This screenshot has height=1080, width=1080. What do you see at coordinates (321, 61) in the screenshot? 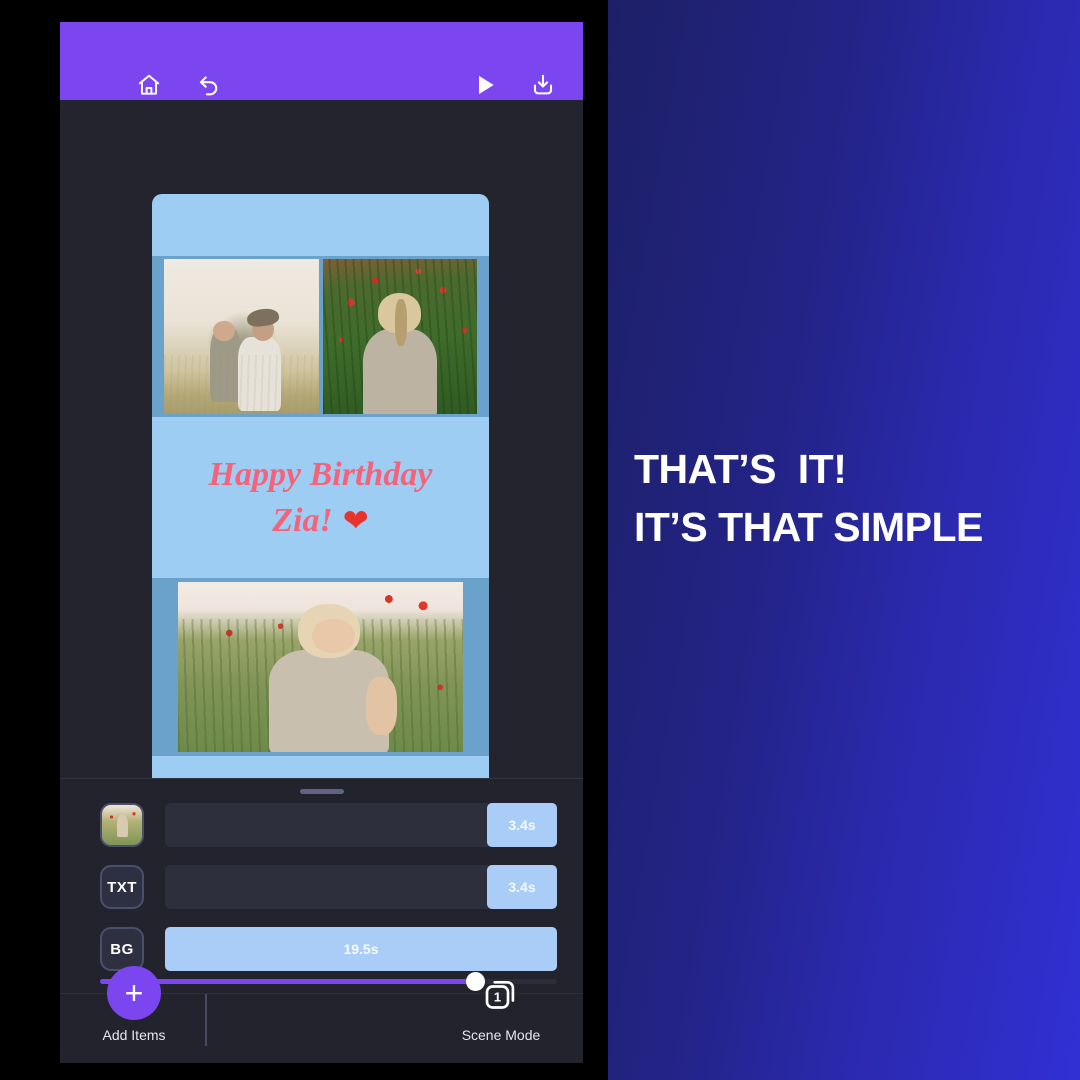
I see `app-toolbar` at bounding box center [321, 61].